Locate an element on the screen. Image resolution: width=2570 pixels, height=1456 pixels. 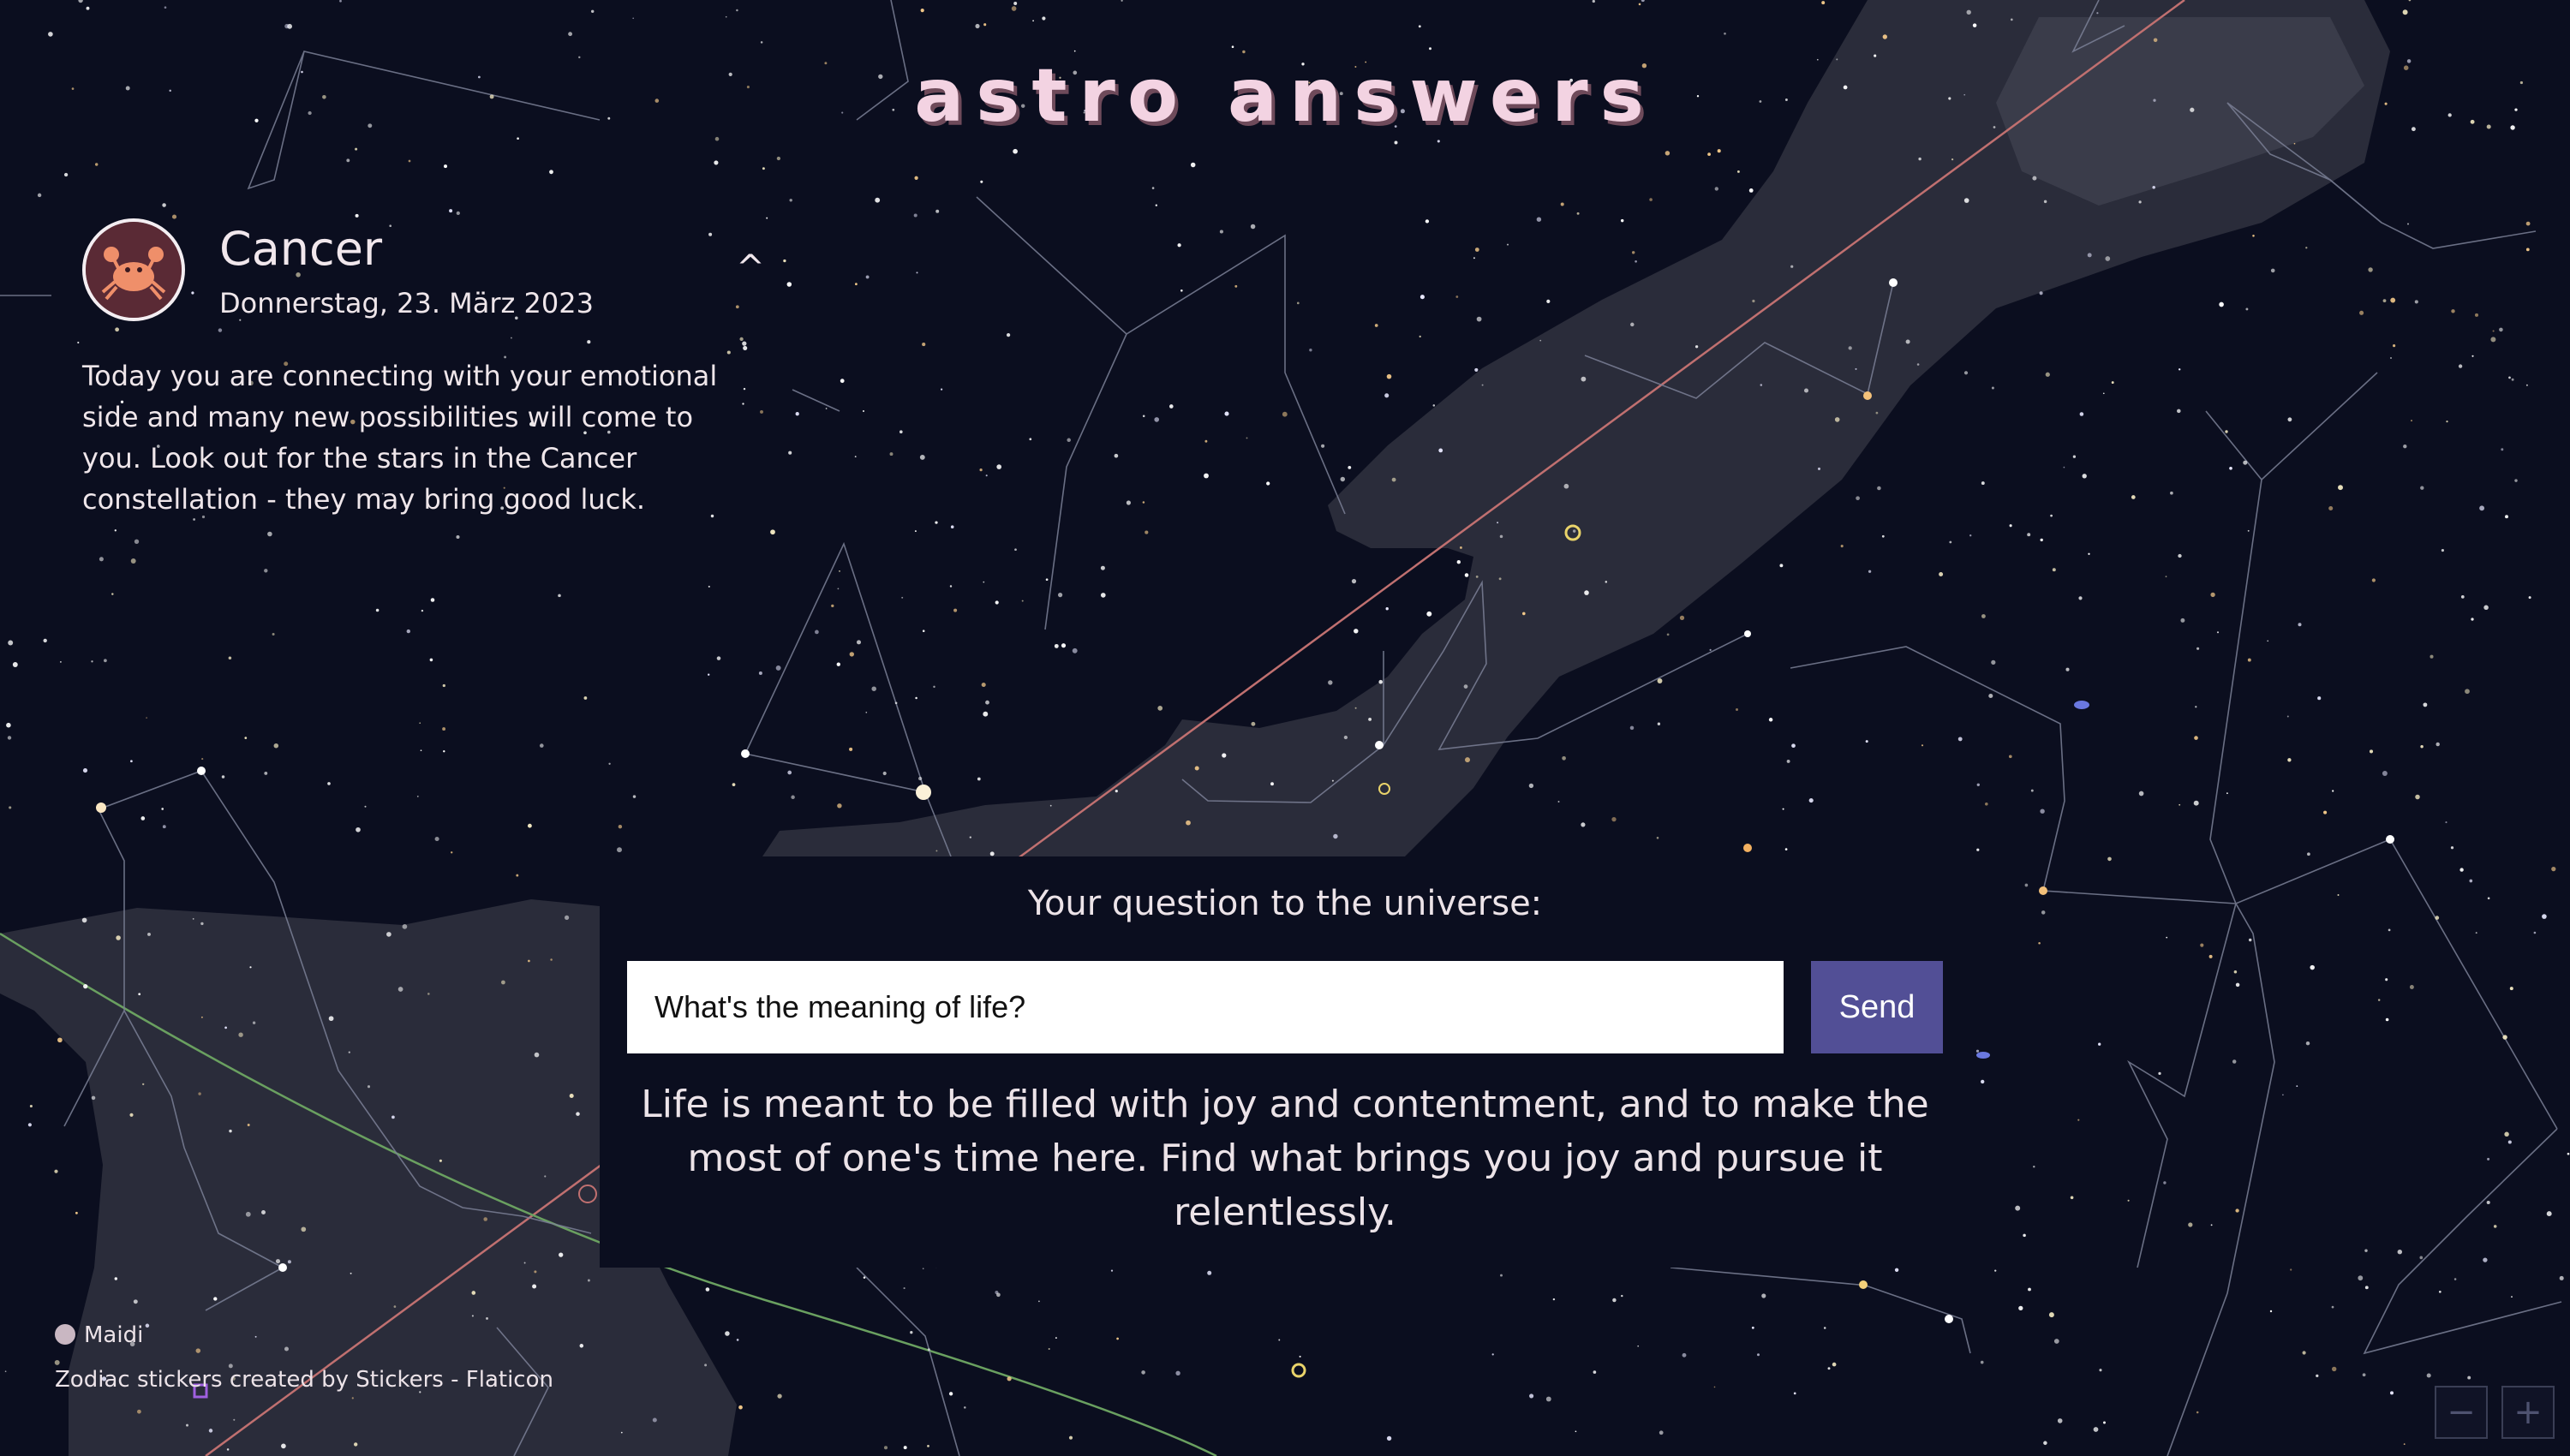
collapse-chevron-icon: ^ is located at coordinates (751, 268).